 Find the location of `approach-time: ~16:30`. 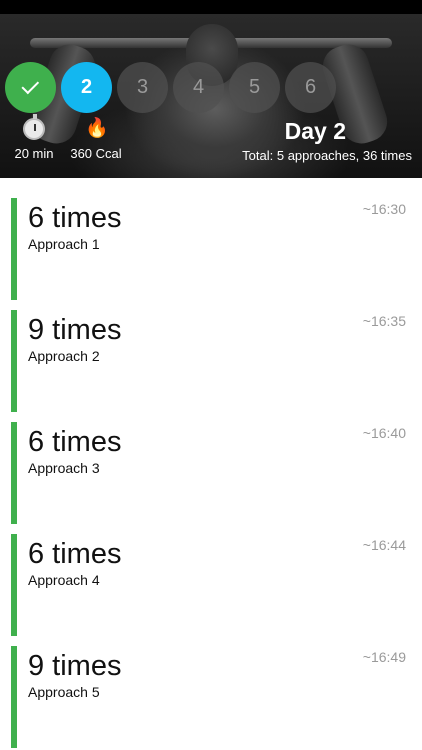

approach-time: ~16:30 is located at coordinates (384, 209).